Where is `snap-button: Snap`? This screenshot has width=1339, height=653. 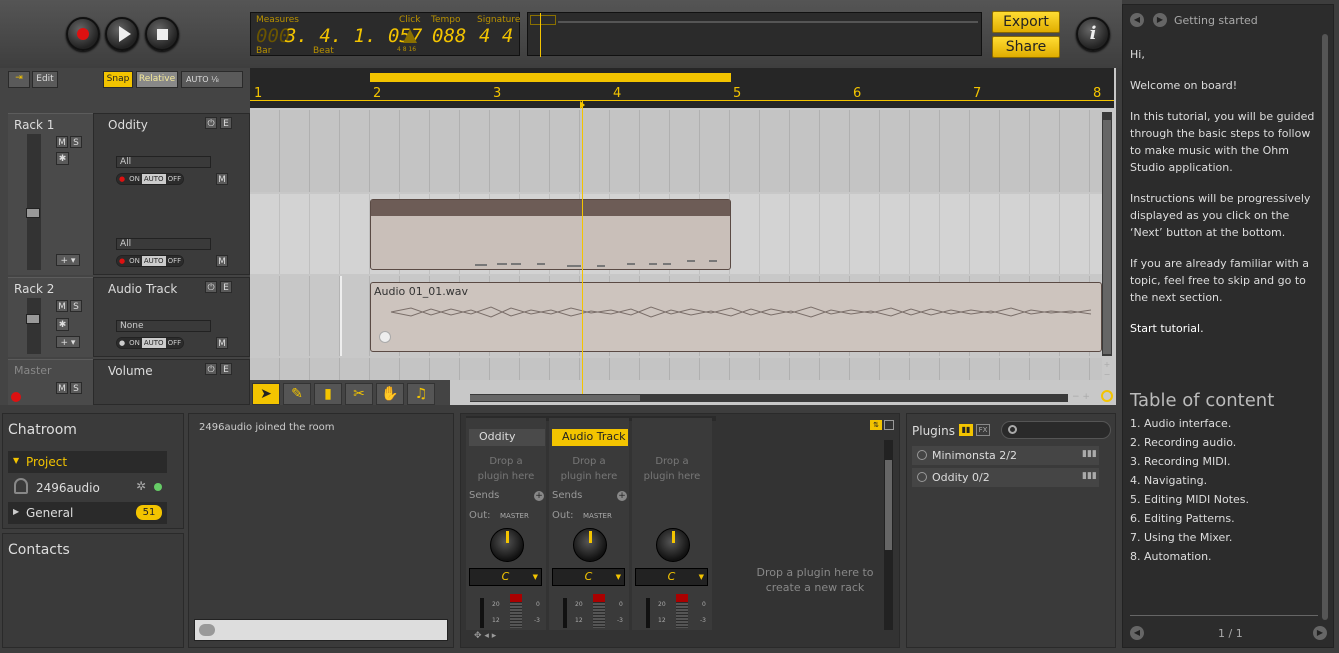
snap-button: Snap is located at coordinates (118, 79).